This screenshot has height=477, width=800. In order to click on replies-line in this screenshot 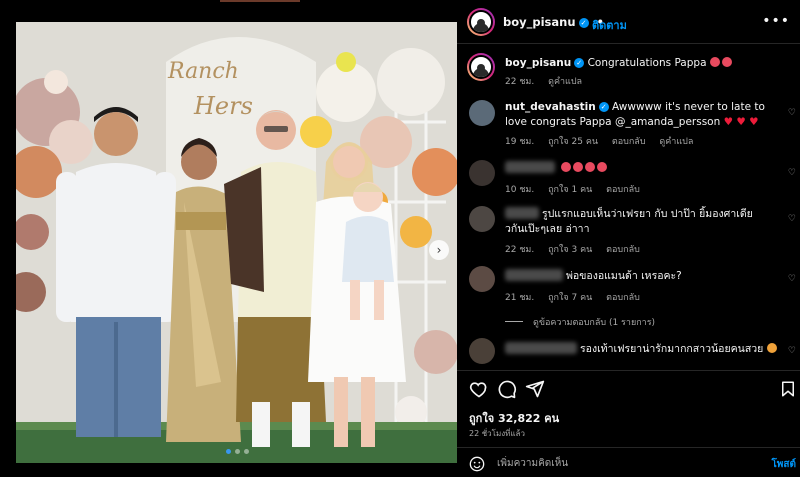, I will do `click(514, 321)`.